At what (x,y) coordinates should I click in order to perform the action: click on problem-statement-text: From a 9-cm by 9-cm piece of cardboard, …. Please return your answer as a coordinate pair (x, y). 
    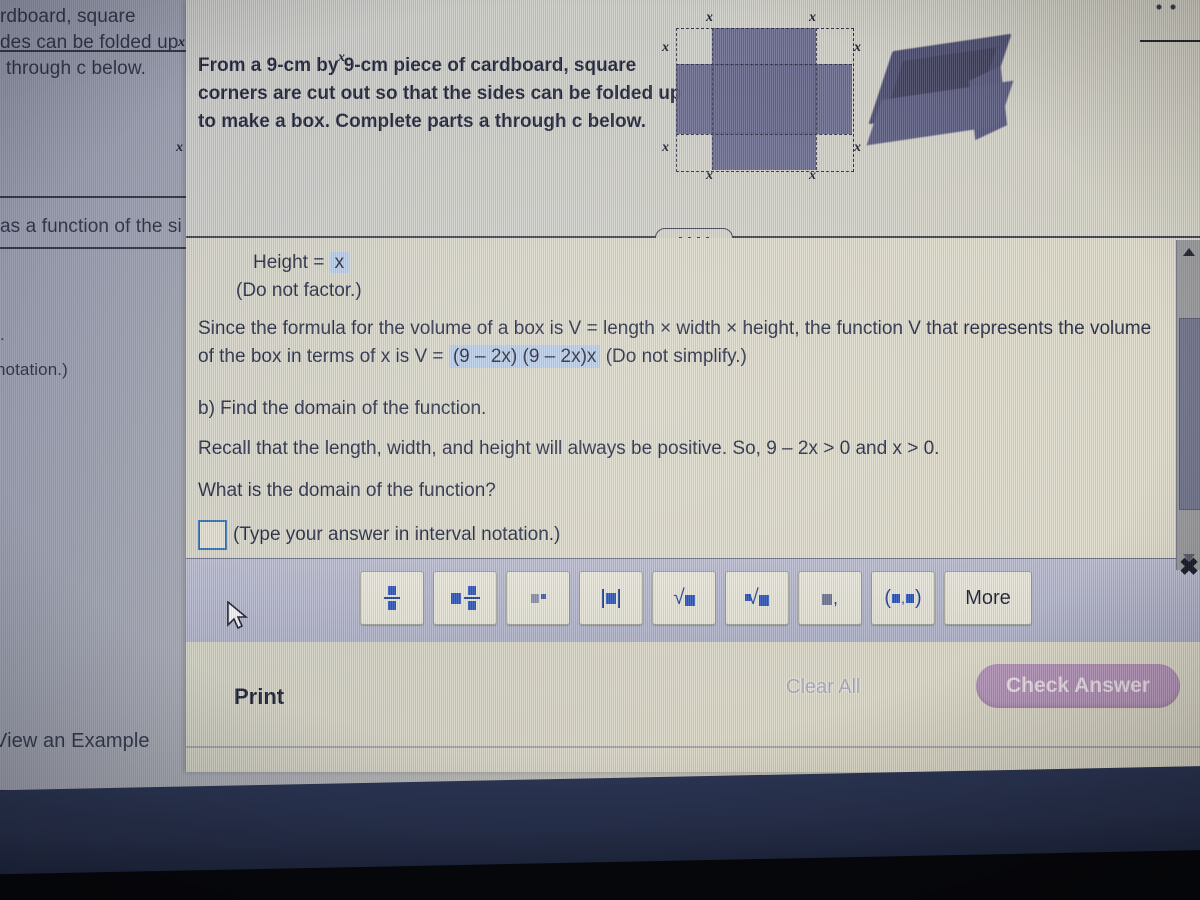
    Looking at the image, I should click on (440, 93).